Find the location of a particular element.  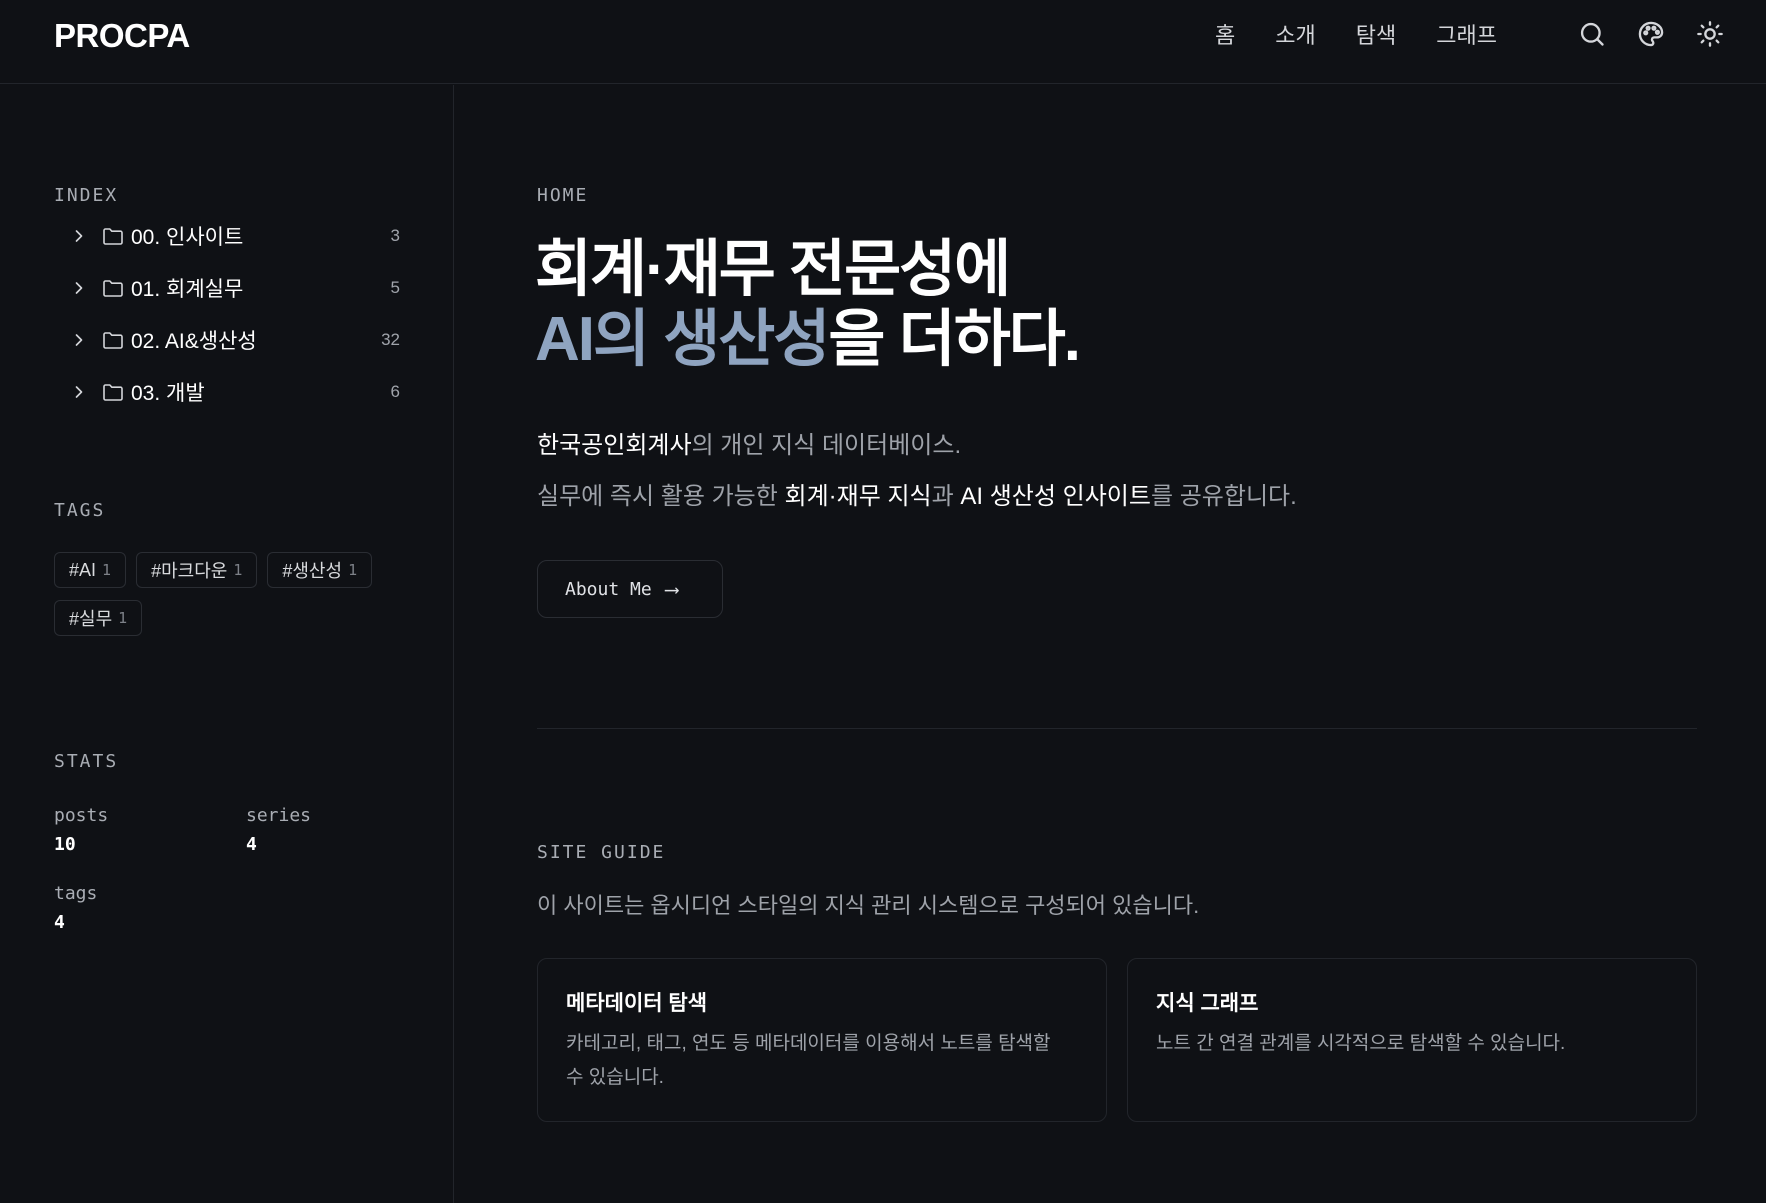

tag-name: #생산성 is located at coordinates (312, 571).